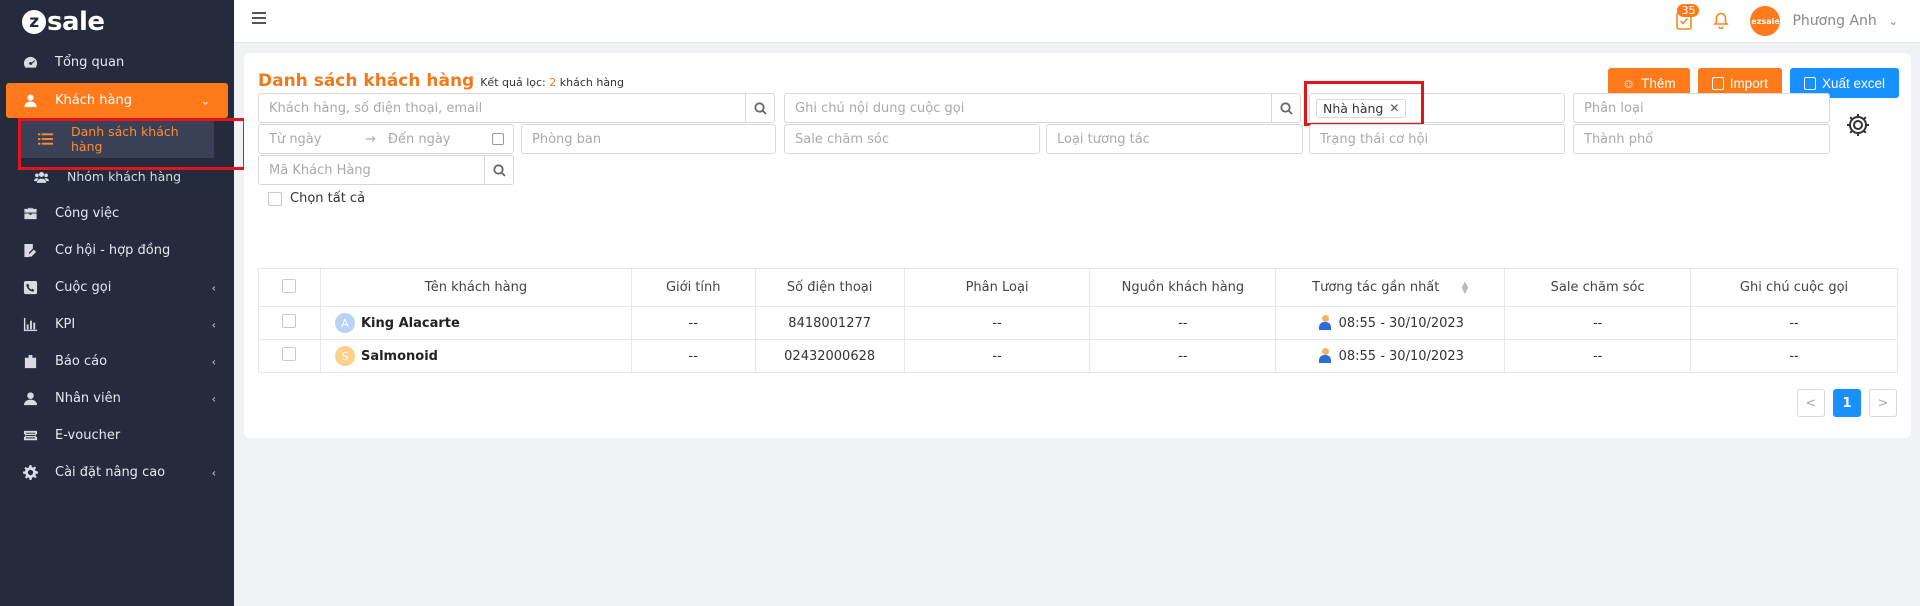 The image size is (1920, 606). I want to click on call-note-search-input: Ghi chú nội dung cuộc gọi, so click(1042, 108).